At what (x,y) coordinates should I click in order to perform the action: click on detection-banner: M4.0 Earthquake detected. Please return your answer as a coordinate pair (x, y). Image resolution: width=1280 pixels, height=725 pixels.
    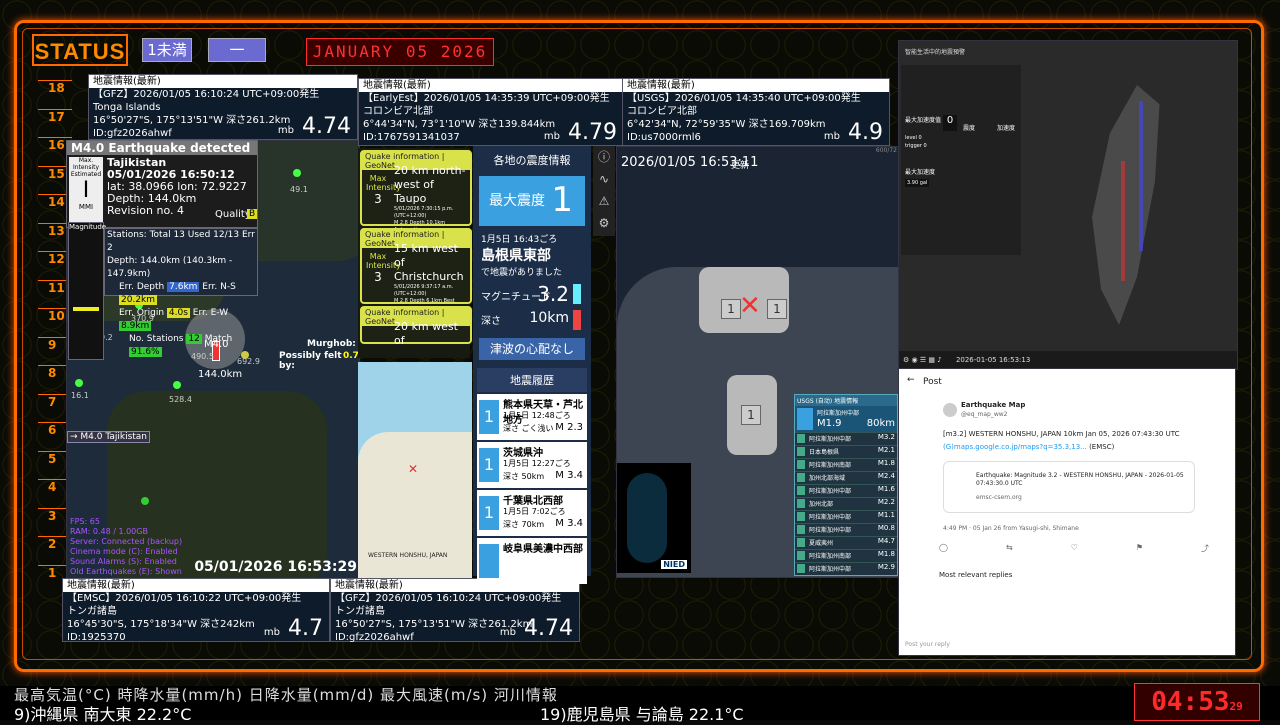
    Looking at the image, I should click on (162, 148).